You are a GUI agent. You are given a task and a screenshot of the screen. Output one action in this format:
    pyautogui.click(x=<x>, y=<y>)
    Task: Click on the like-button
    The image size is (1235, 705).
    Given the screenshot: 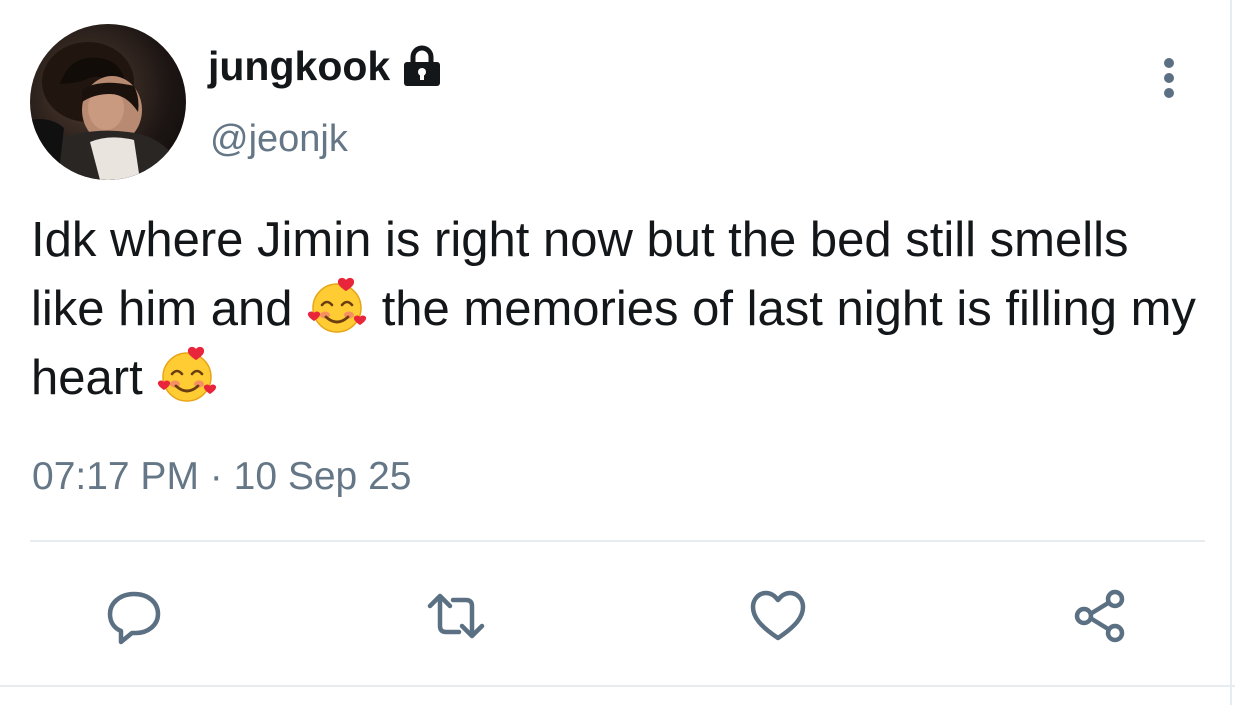 What is the action you would take?
    pyautogui.click(x=778, y=616)
    